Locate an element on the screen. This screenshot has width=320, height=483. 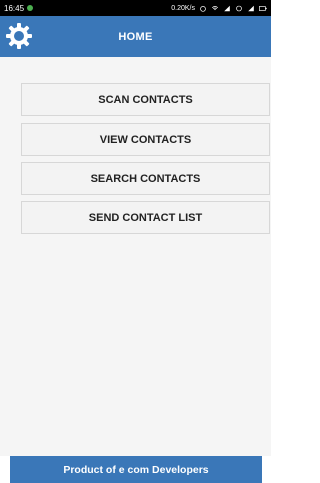
settings-button is located at coordinates (19, 36).